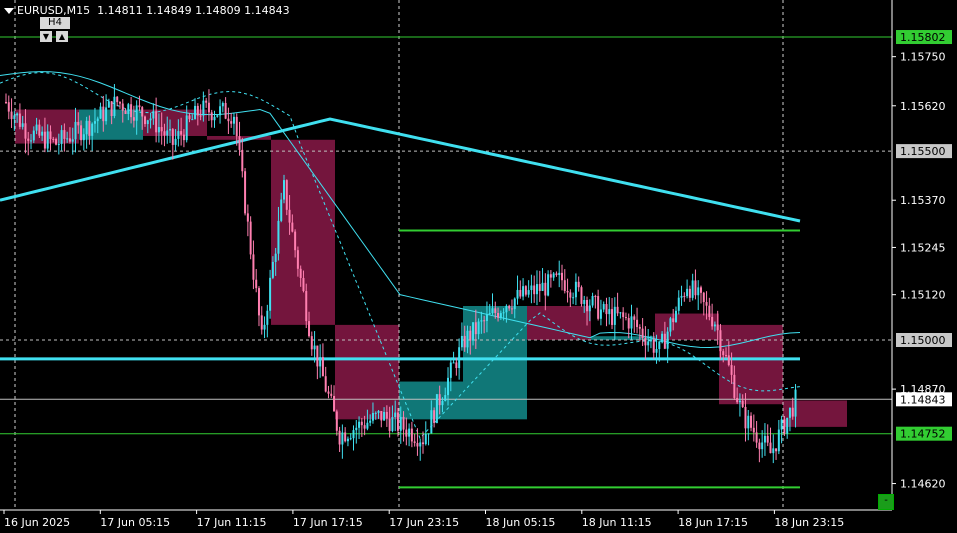 The image size is (957, 533). I want to click on price-tag-label: 1.14752, so click(923, 434).